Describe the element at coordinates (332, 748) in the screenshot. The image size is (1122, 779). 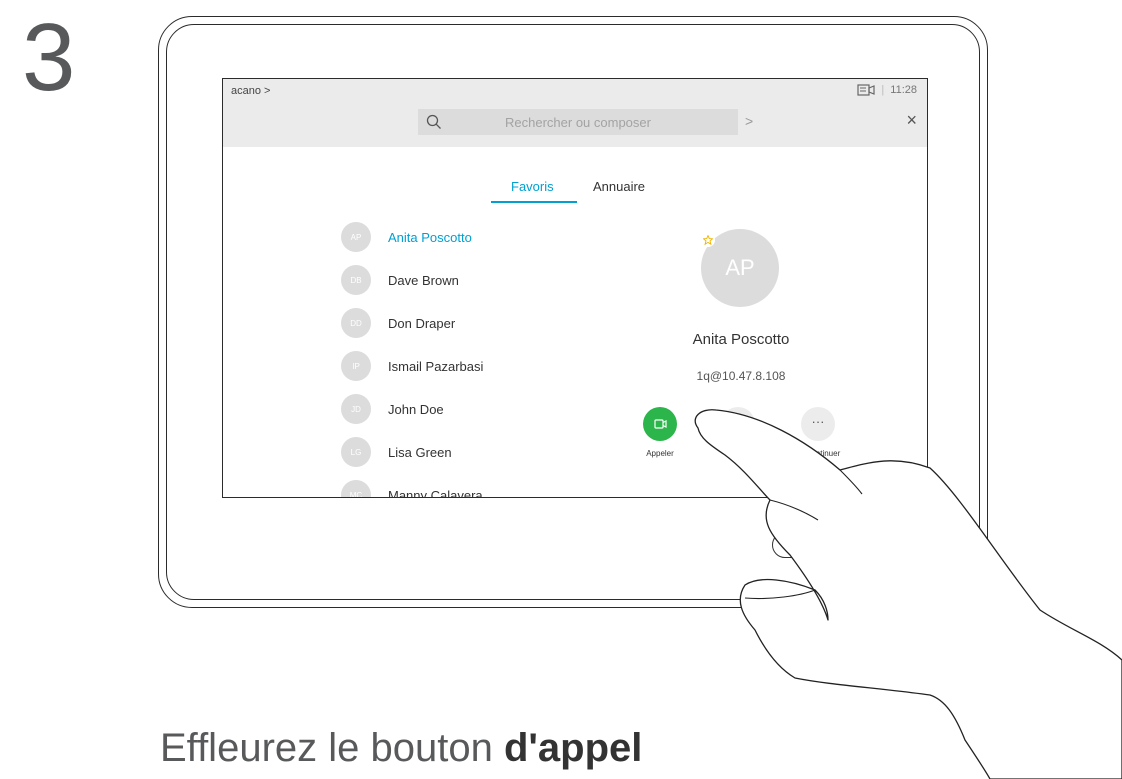
I see `caption-text: Effleurez le bouton` at that location.